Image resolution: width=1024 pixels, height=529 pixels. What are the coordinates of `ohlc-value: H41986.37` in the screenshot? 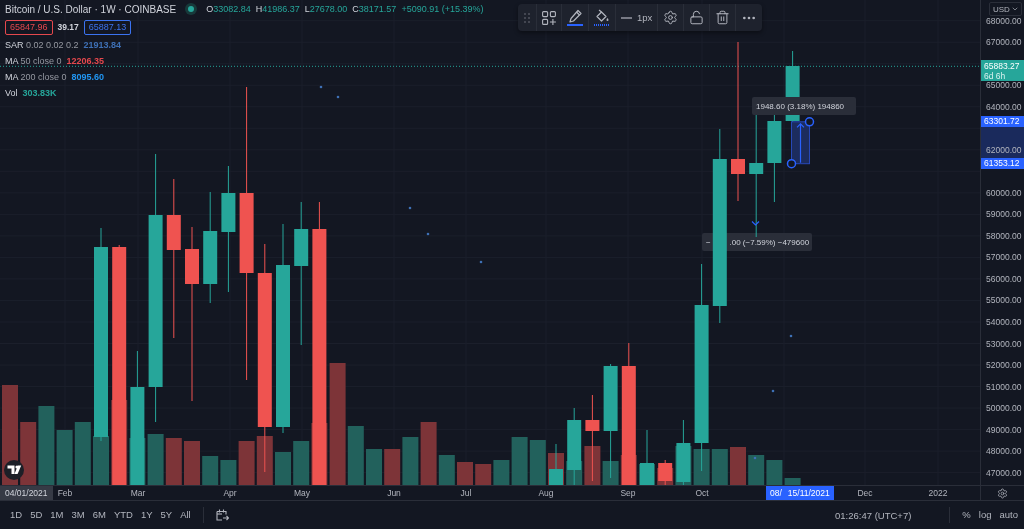 It's located at (277, 9).